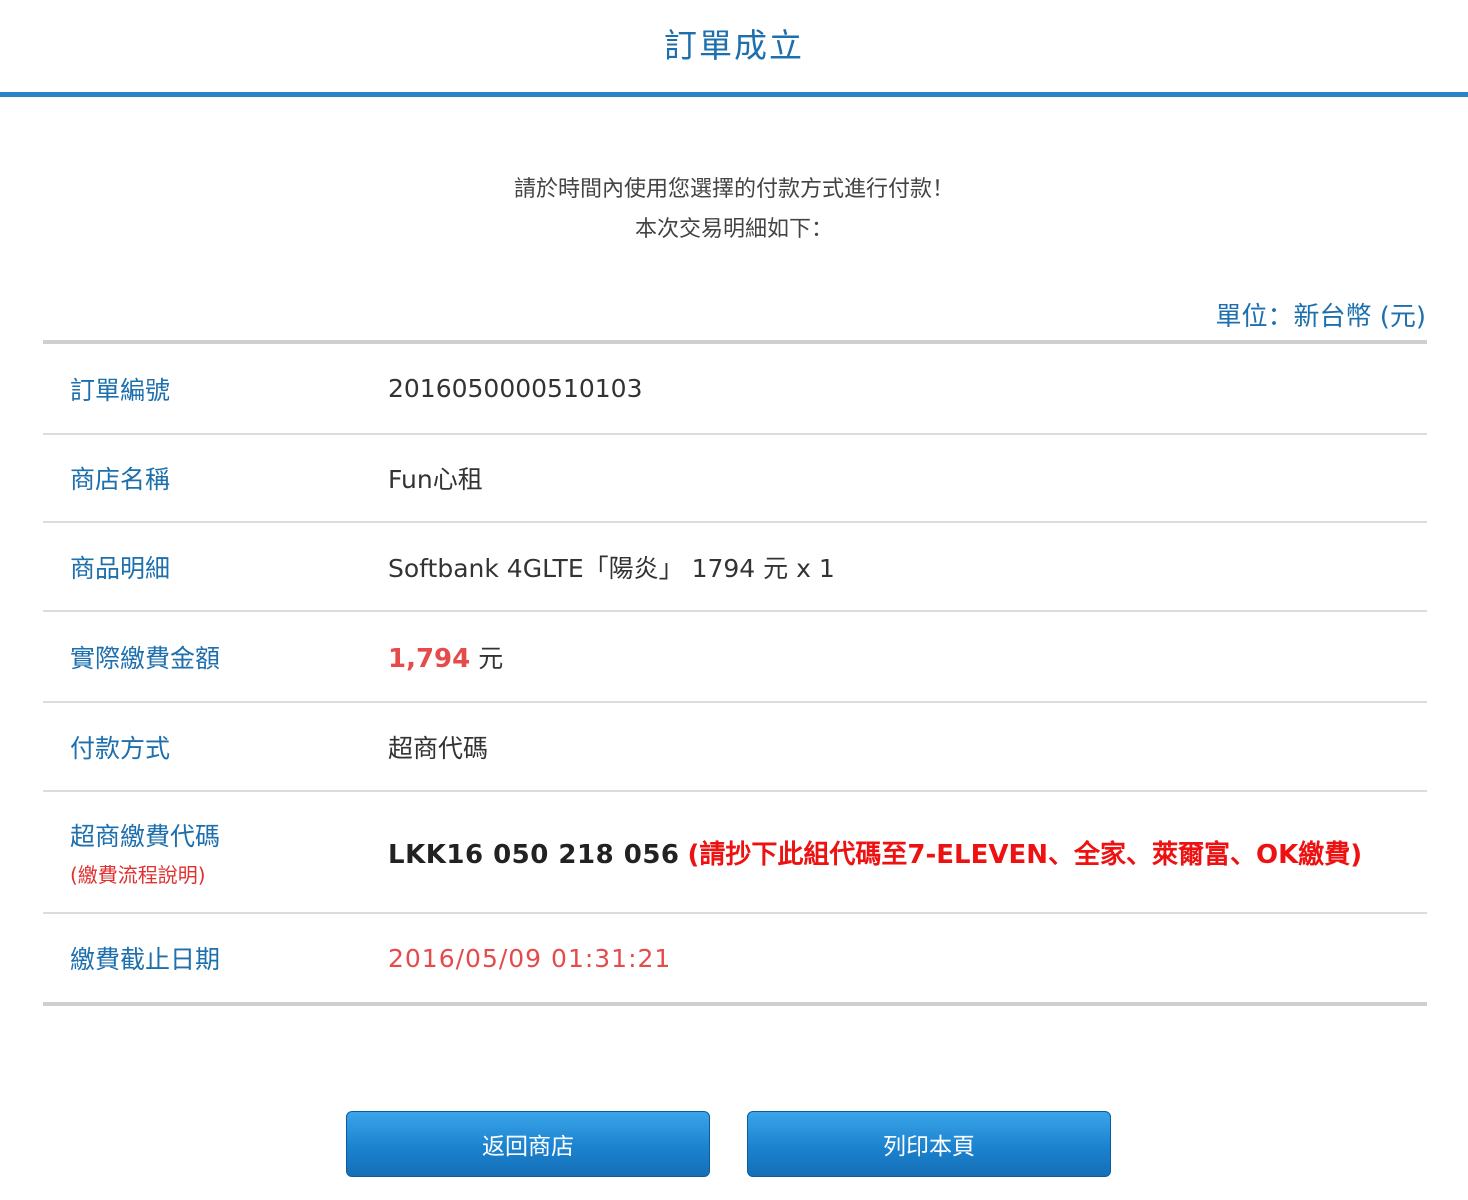  Describe the element at coordinates (1320, 317) in the screenshot. I see `currency-unit-label: 單位：新台幣 (元)` at that location.